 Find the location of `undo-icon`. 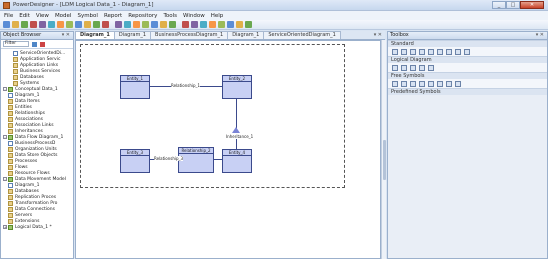

undo-icon is located at coordinates (87, 24).